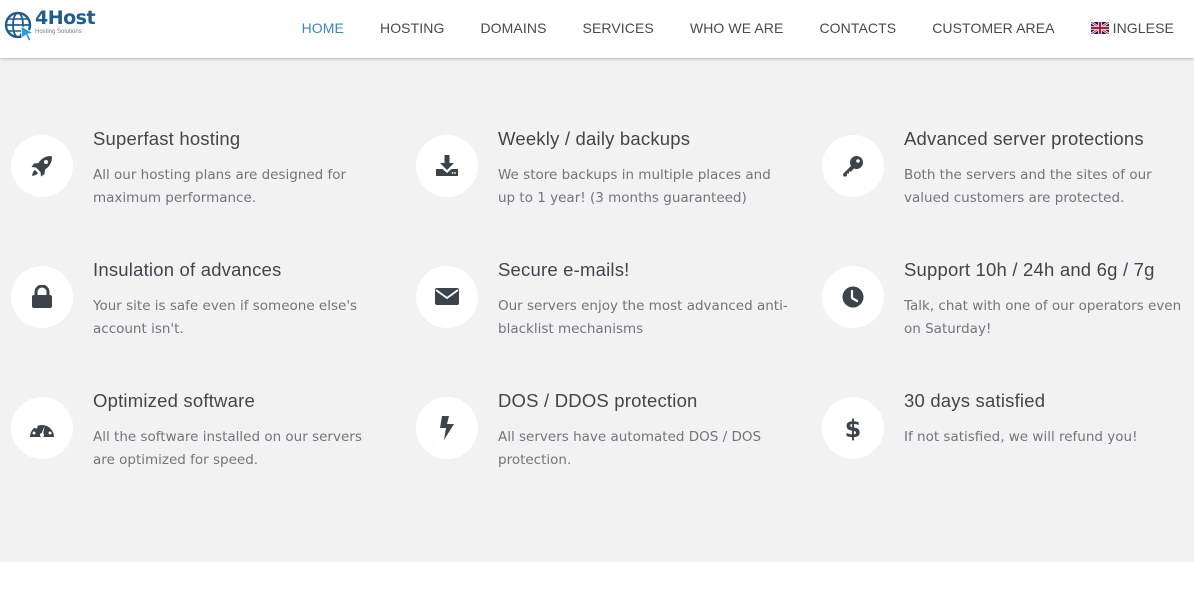 The height and width of the screenshot is (593, 1194). I want to click on uk-flag-icon, so click(1099, 28).